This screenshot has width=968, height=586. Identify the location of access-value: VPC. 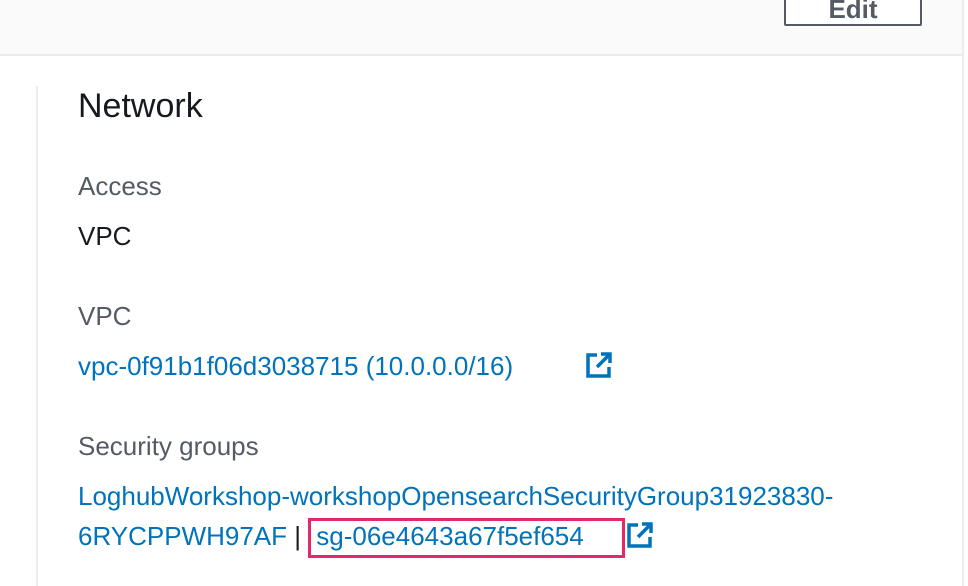
(105, 236).